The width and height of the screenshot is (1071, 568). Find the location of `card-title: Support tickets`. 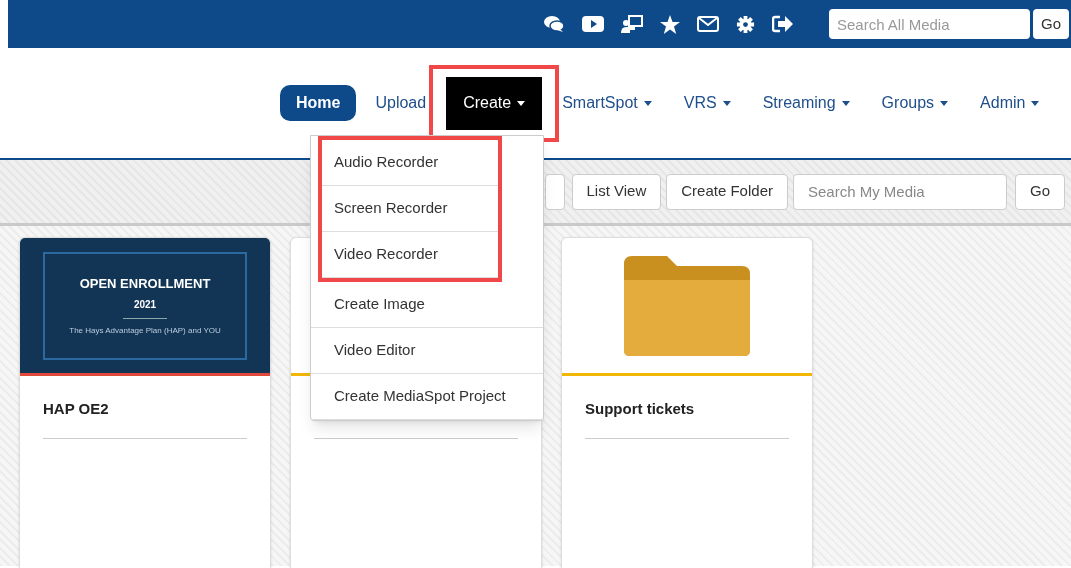

card-title: Support tickets is located at coordinates (640, 408).